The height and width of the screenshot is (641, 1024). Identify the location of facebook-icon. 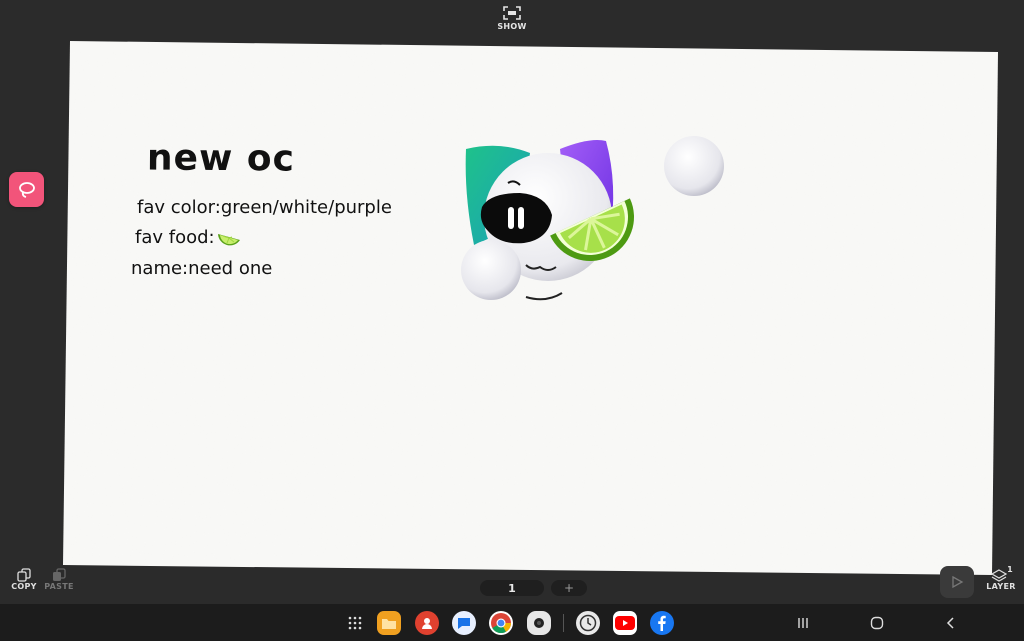
(662, 623).